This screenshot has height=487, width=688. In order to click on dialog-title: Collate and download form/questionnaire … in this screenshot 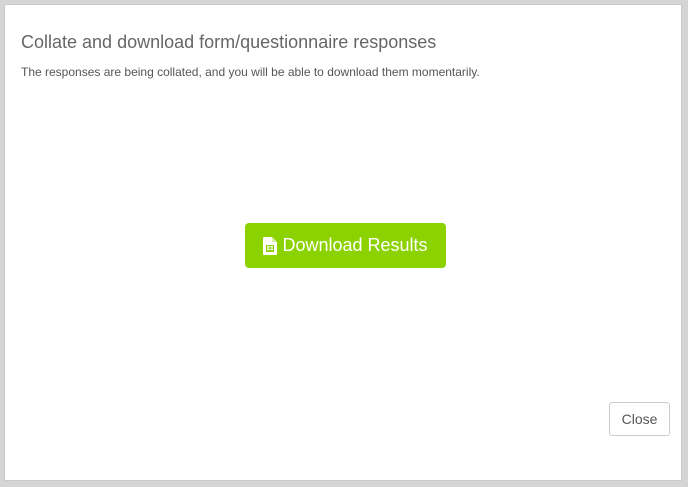, I will do `click(229, 42)`.